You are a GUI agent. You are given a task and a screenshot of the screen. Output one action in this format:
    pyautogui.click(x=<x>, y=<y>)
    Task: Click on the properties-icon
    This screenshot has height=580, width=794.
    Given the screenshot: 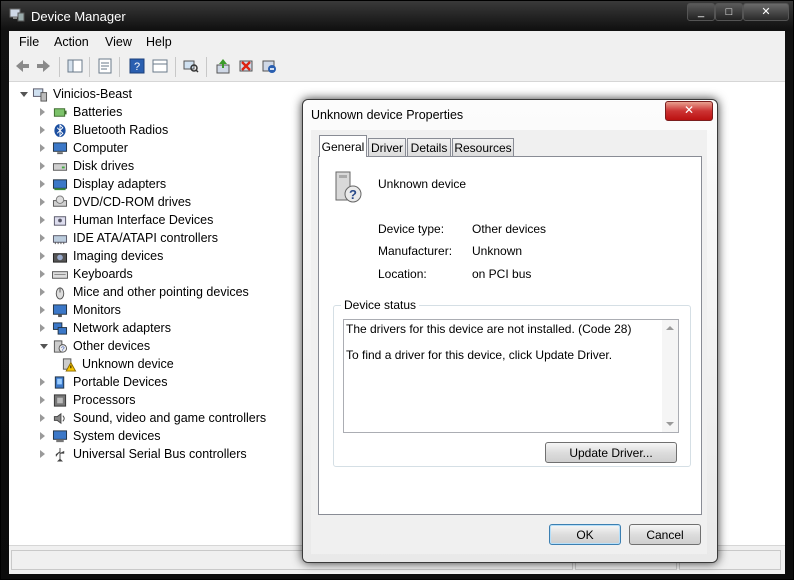 What is the action you would take?
    pyautogui.click(x=105, y=66)
    